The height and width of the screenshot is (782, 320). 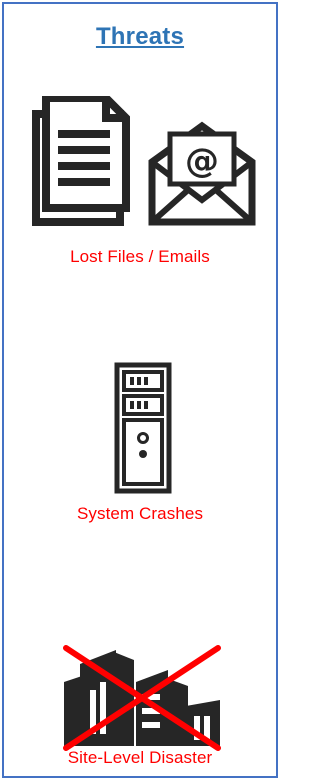 I want to click on document-icon, so click(x=86, y=162).